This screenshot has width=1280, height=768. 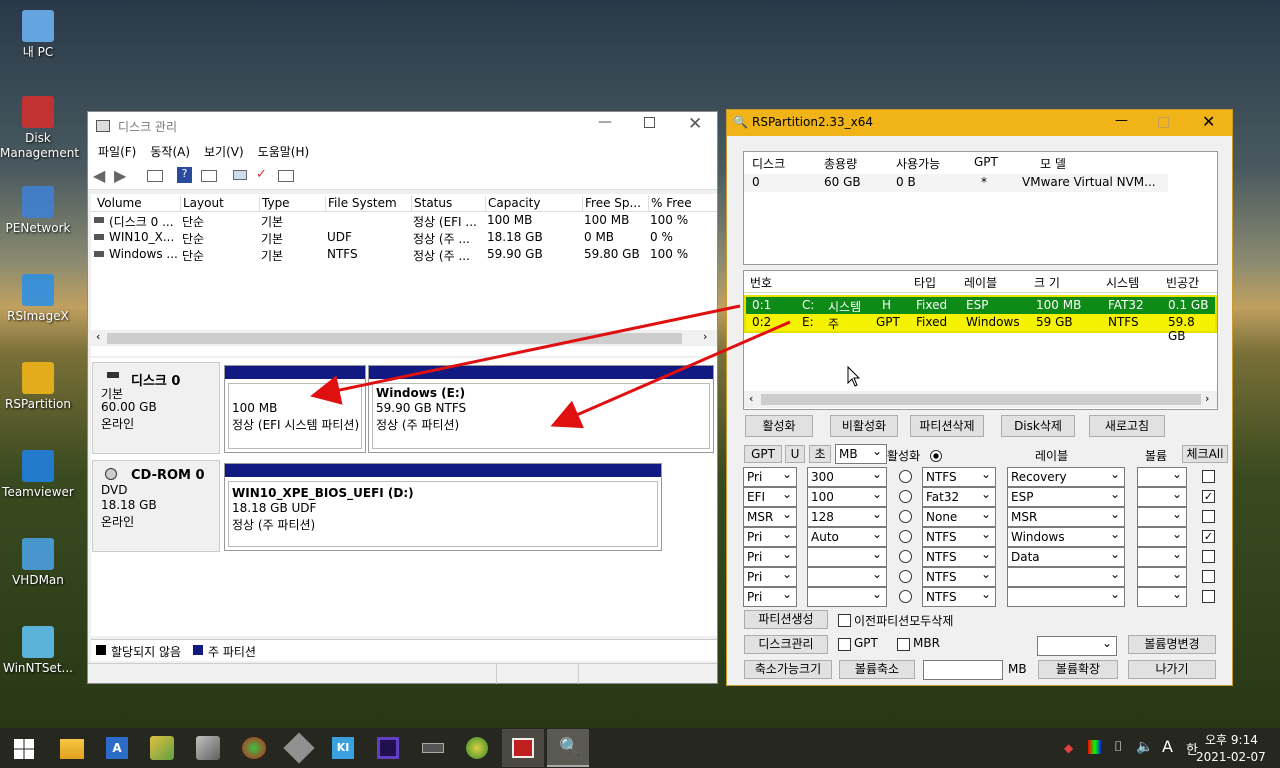 What do you see at coordinates (1066, 536) in the screenshot?
I see `label-select: Windows` at bounding box center [1066, 536].